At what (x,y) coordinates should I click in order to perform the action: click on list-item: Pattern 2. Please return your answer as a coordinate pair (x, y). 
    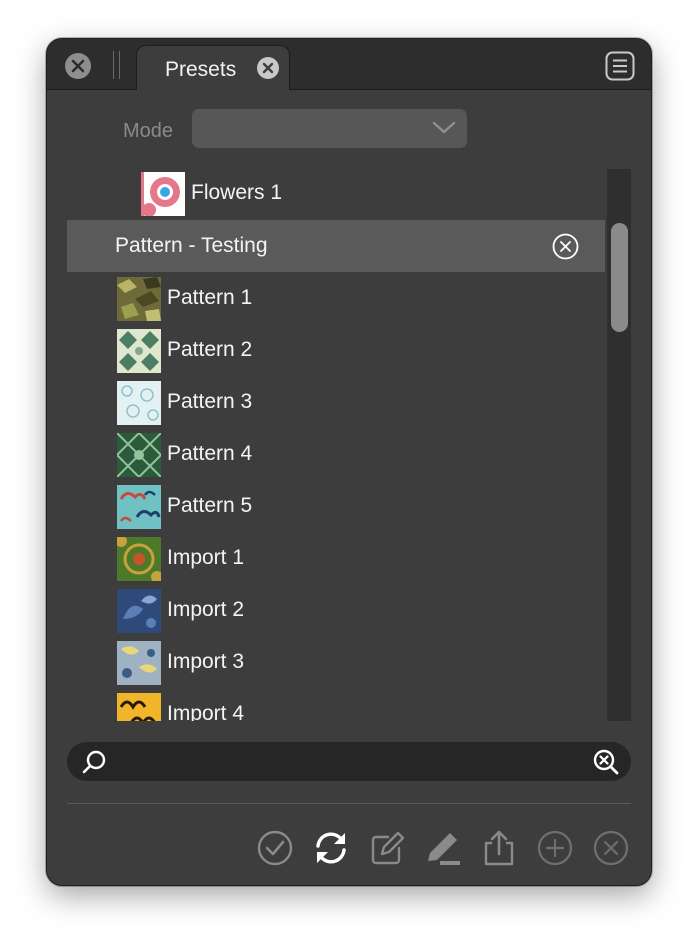
    Looking at the image, I should click on (336, 350).